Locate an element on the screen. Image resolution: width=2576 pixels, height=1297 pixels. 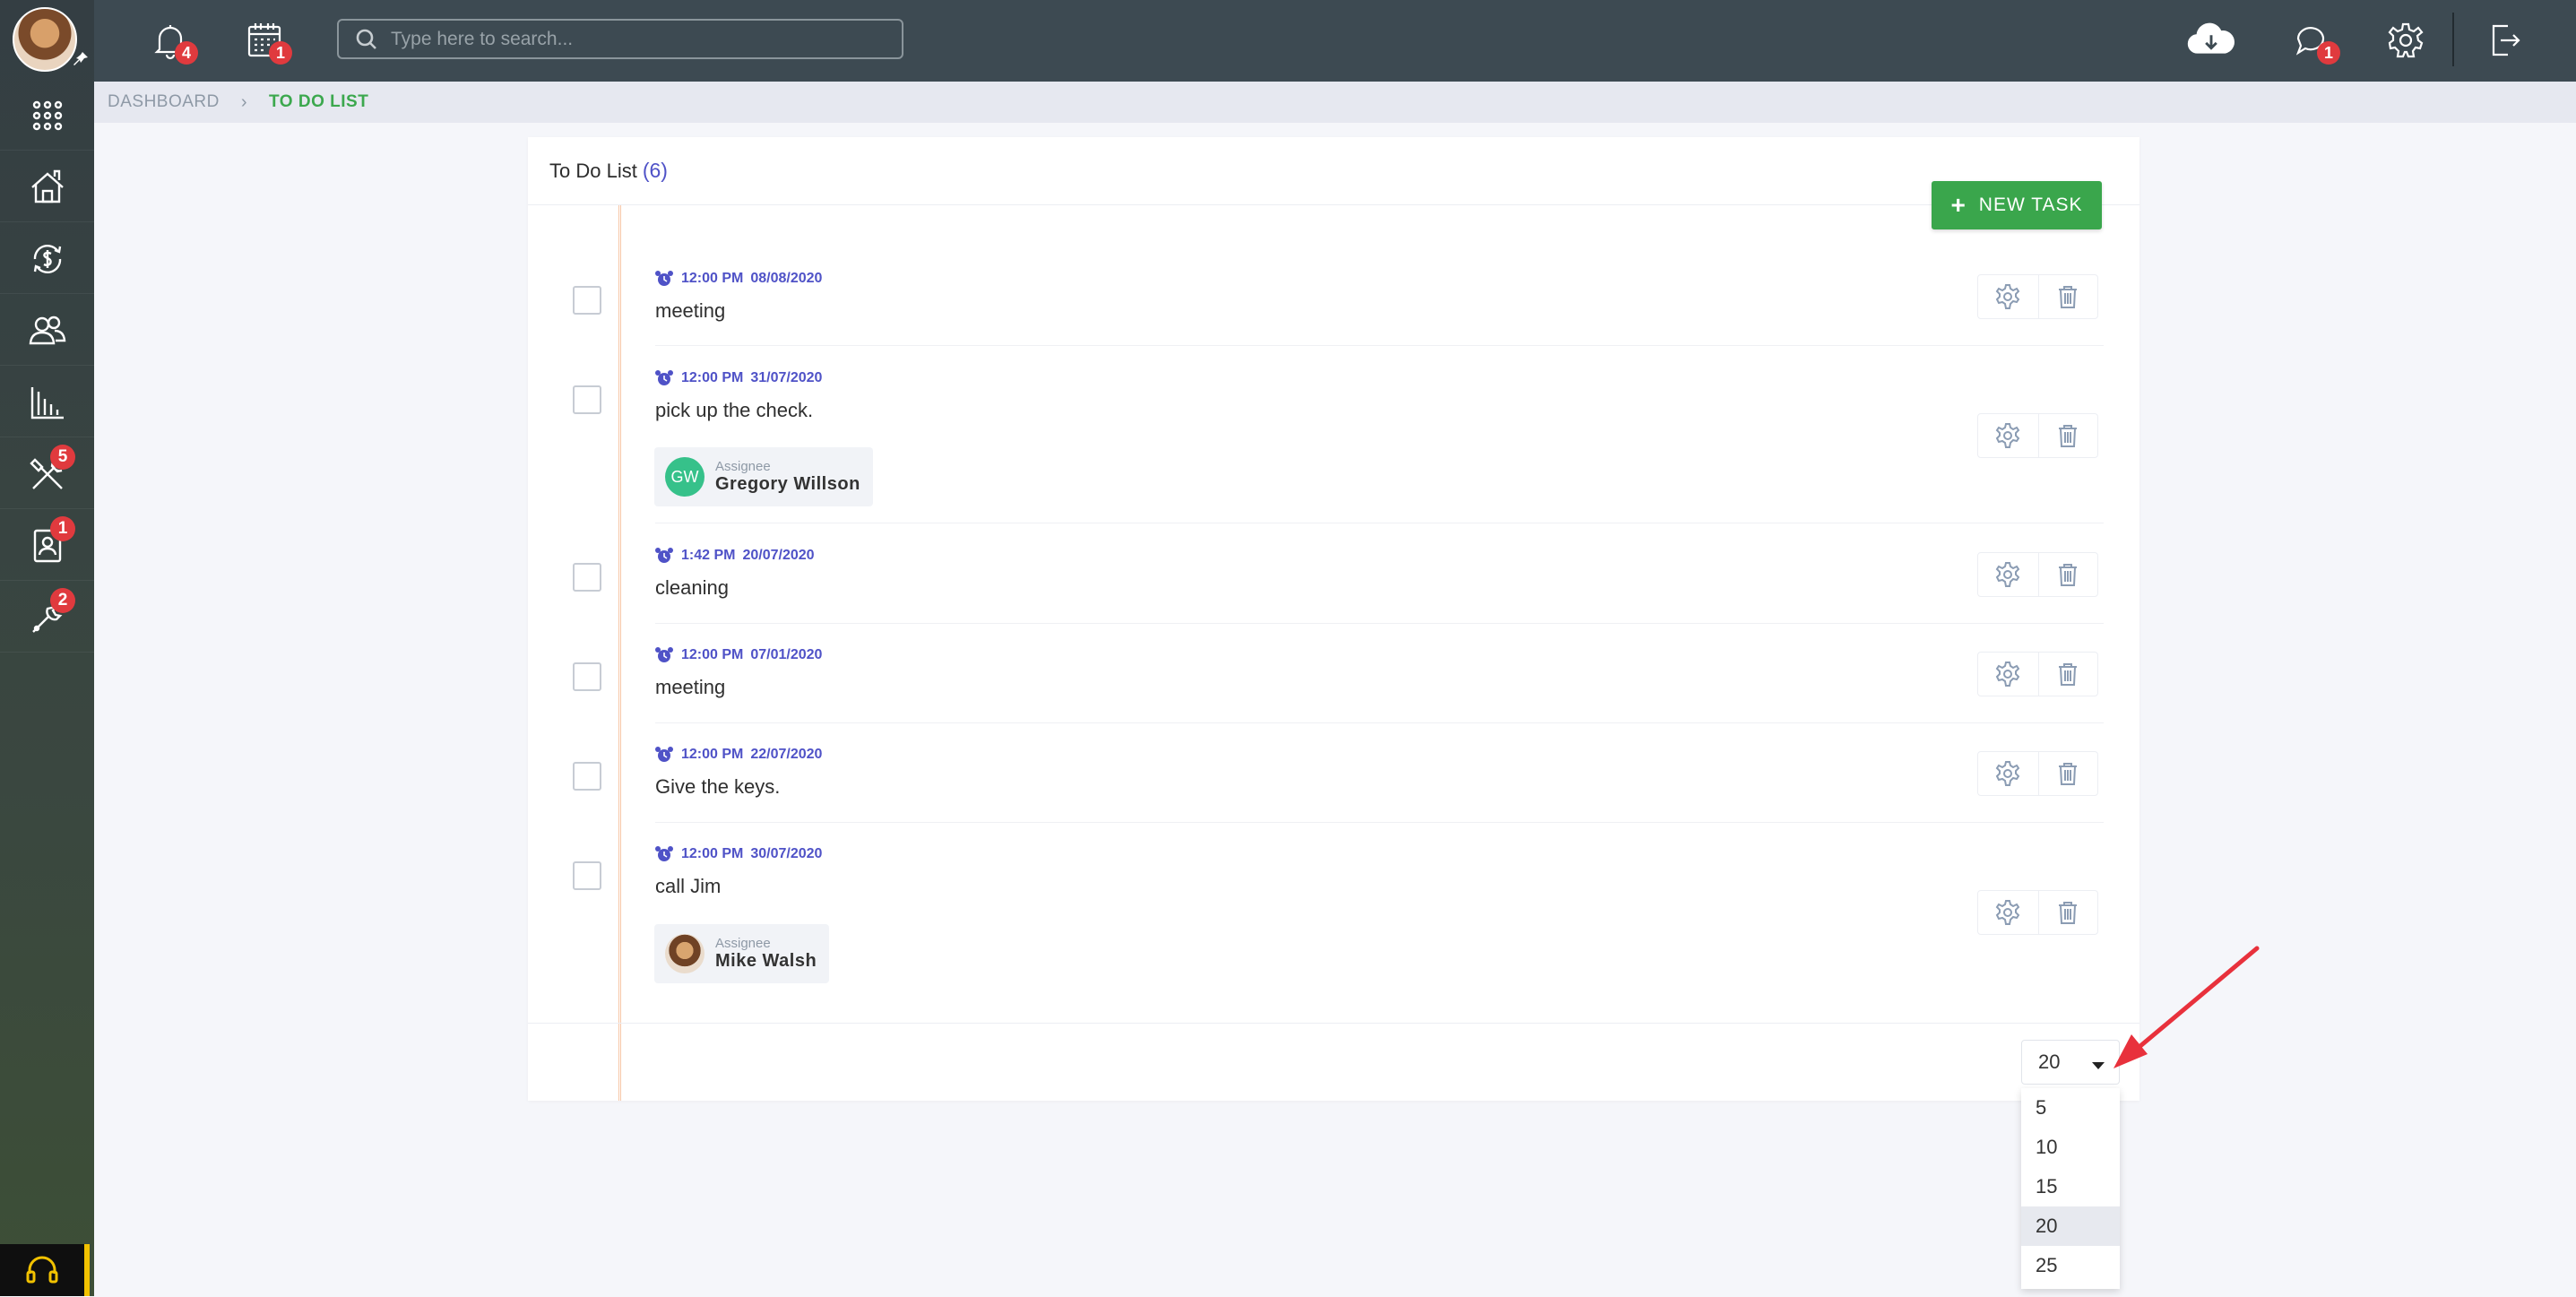
sidebar-item-tools: 5 is located at coordinates (47, 474).